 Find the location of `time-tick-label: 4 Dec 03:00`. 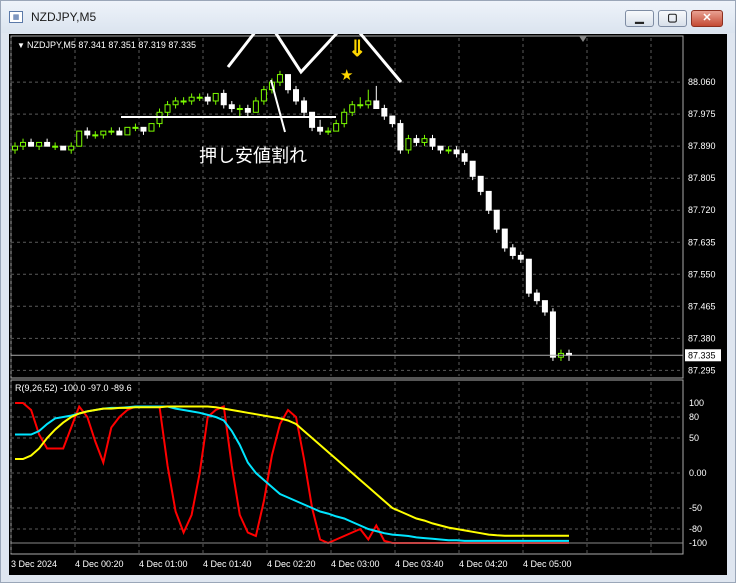

time-tick-label: 4 Dec 03:00 is located at coordinates (355, 564).